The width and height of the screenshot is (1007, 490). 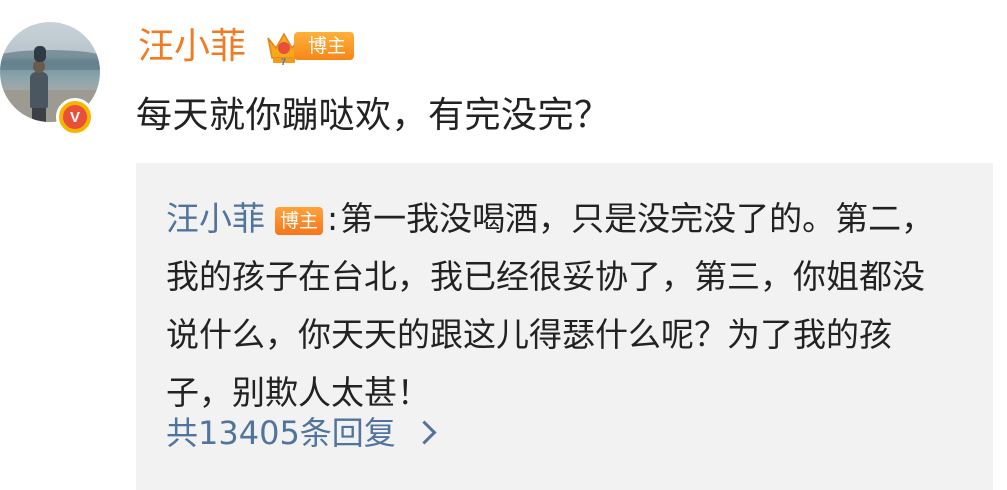 I want to click on comment-text: 每天就你蹦哒欢，有完没完？, so click(x=373, y=115).